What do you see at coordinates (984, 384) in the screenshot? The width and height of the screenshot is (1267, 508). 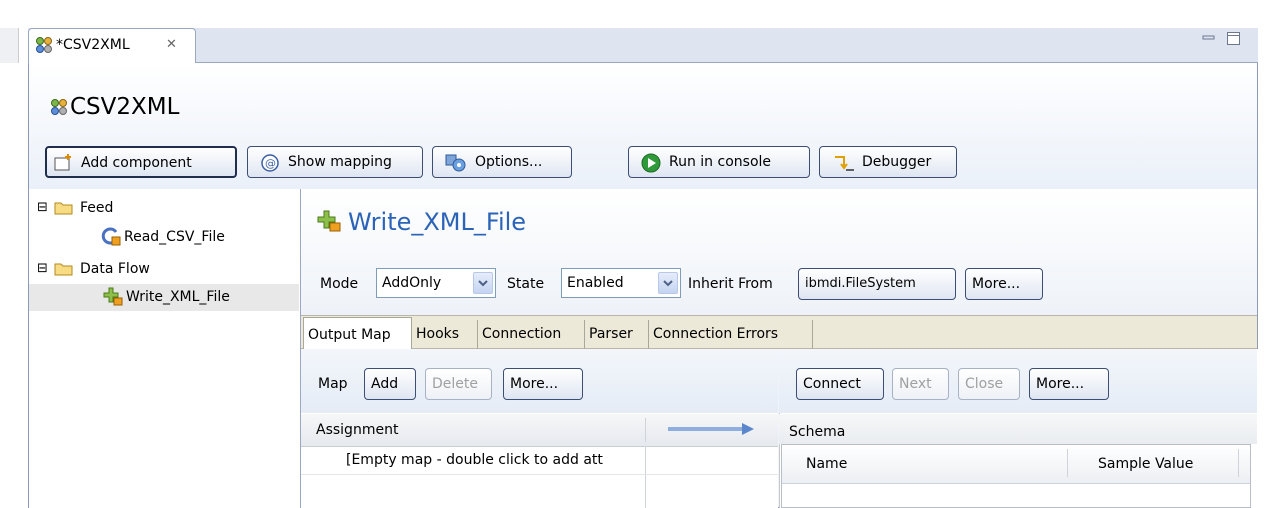 I see `close-label: Close` at bounding box center [984, 384].